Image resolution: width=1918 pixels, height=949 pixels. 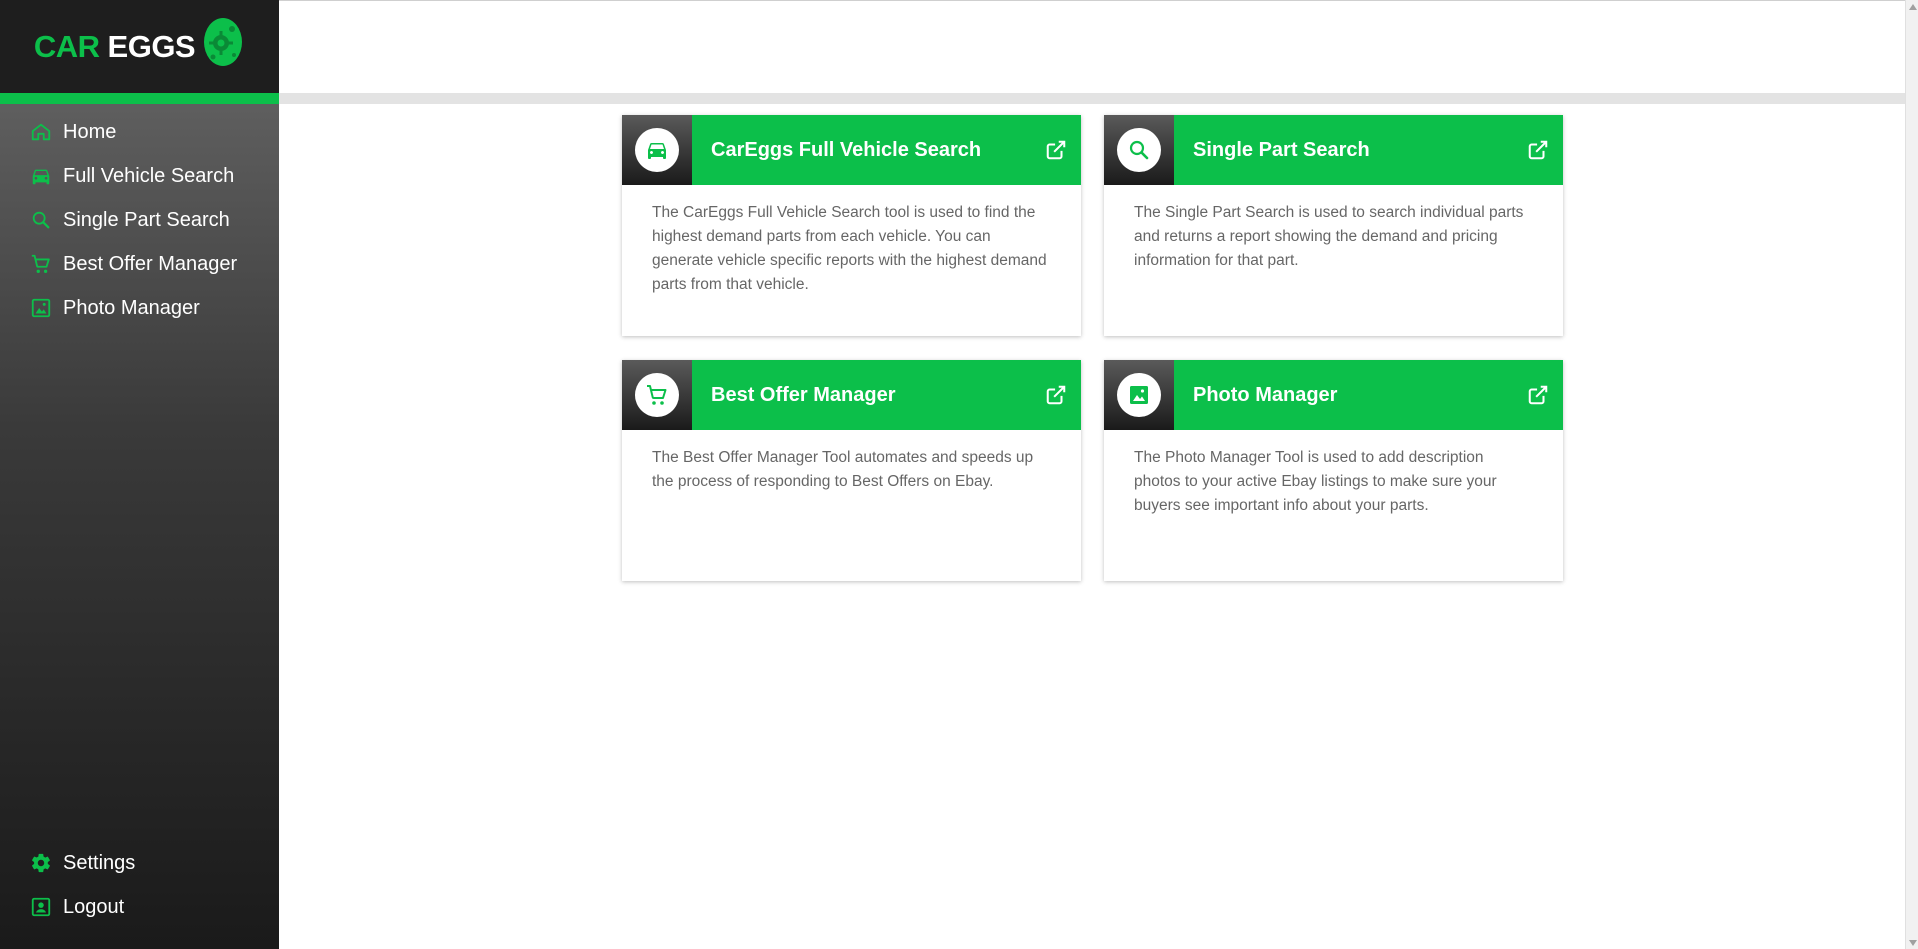 I want to click on sidebar-item-label: Single Part Search, so click(x=146, y=219).